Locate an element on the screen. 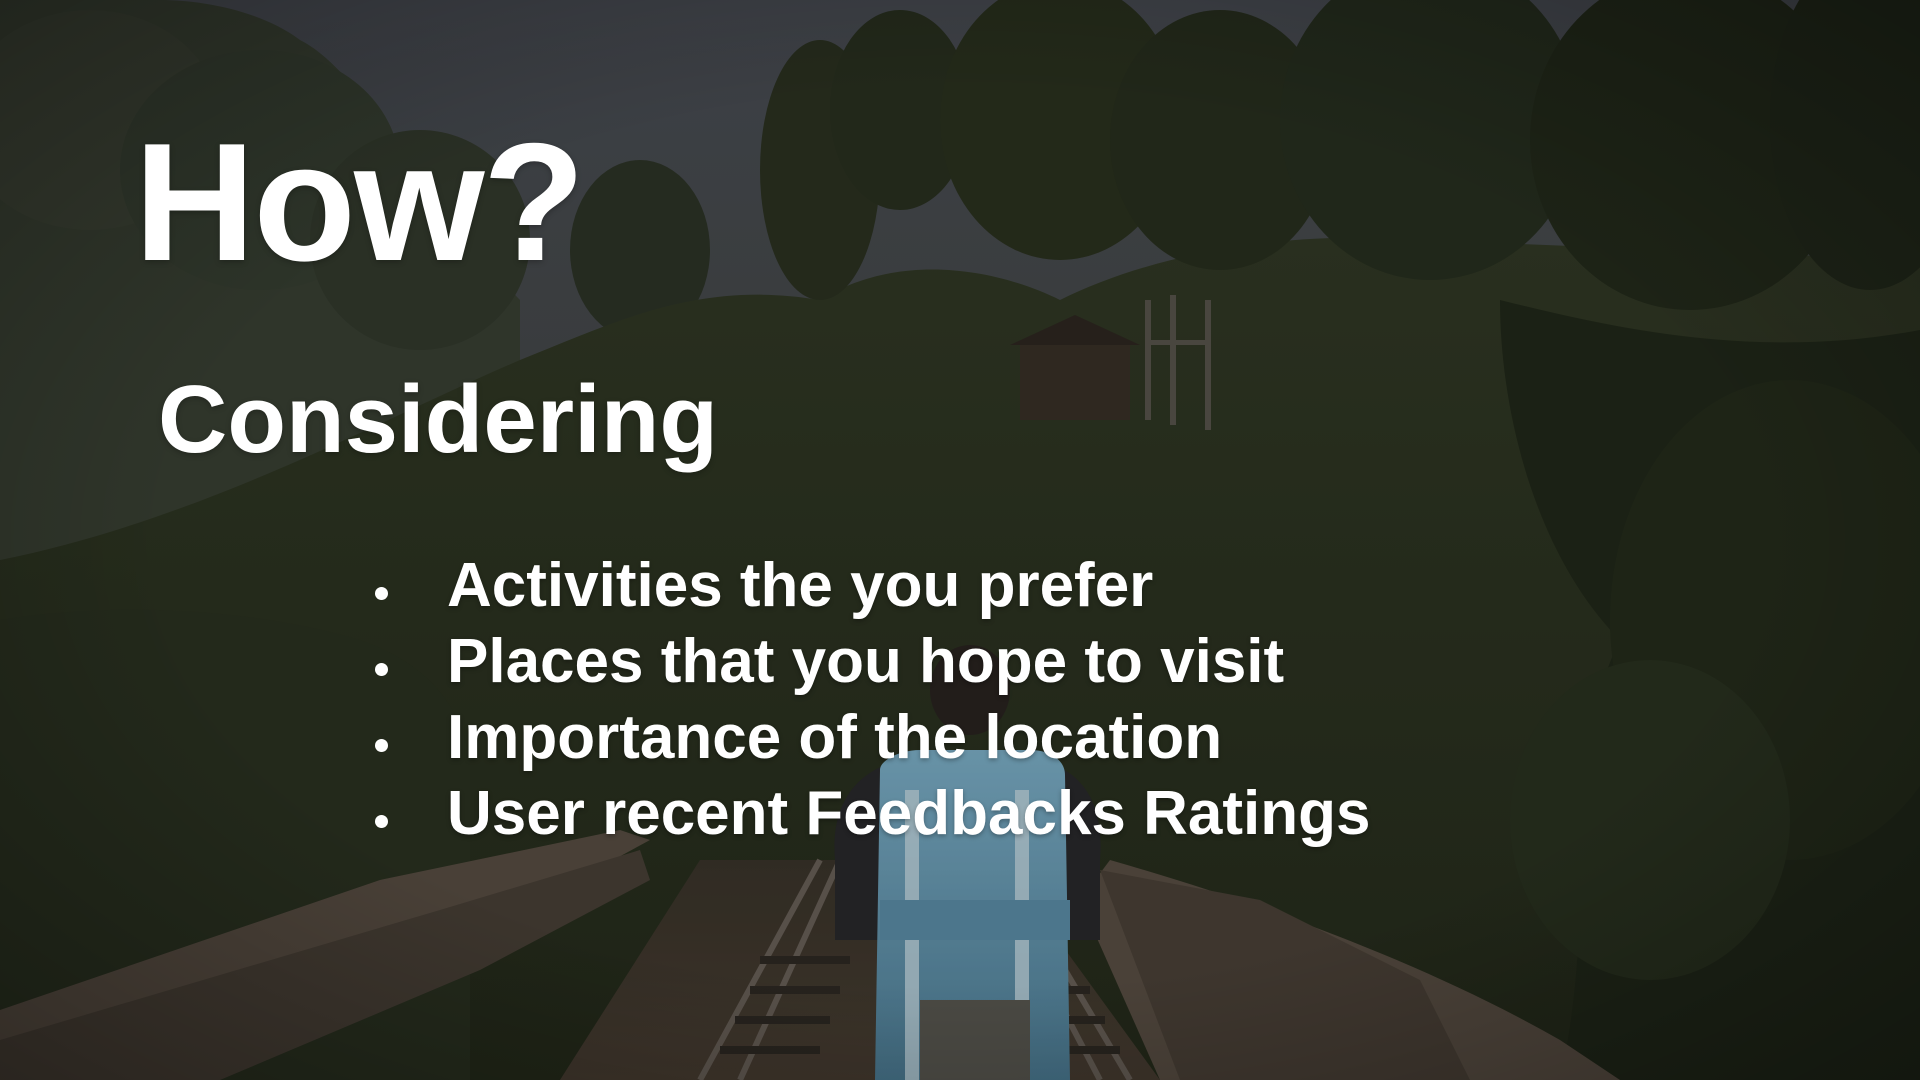 This screenshot has width=1920, height=1080. bullet-text: User recent Feedbacks Ratings is located at coordinates (909, 813).